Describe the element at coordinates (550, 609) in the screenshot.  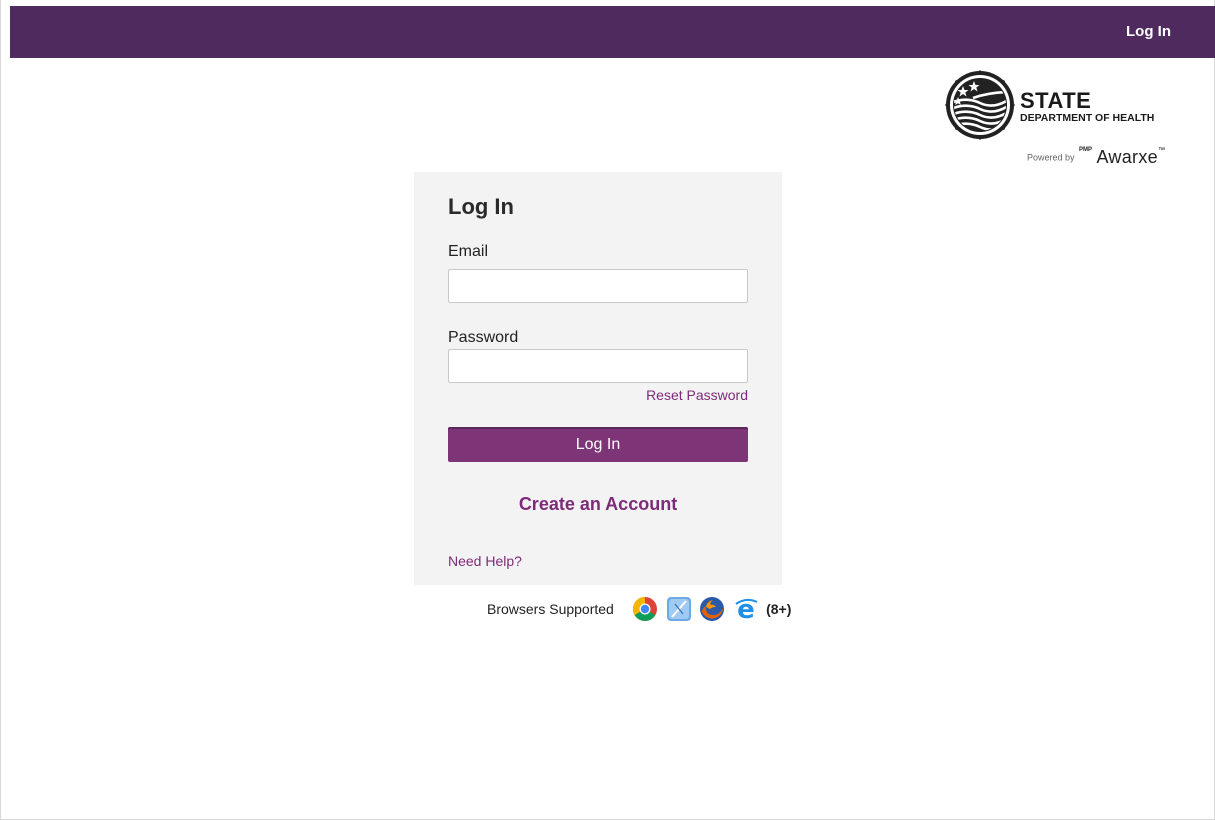
I see `browsers-supported-label: Browsers Supported` at that location.